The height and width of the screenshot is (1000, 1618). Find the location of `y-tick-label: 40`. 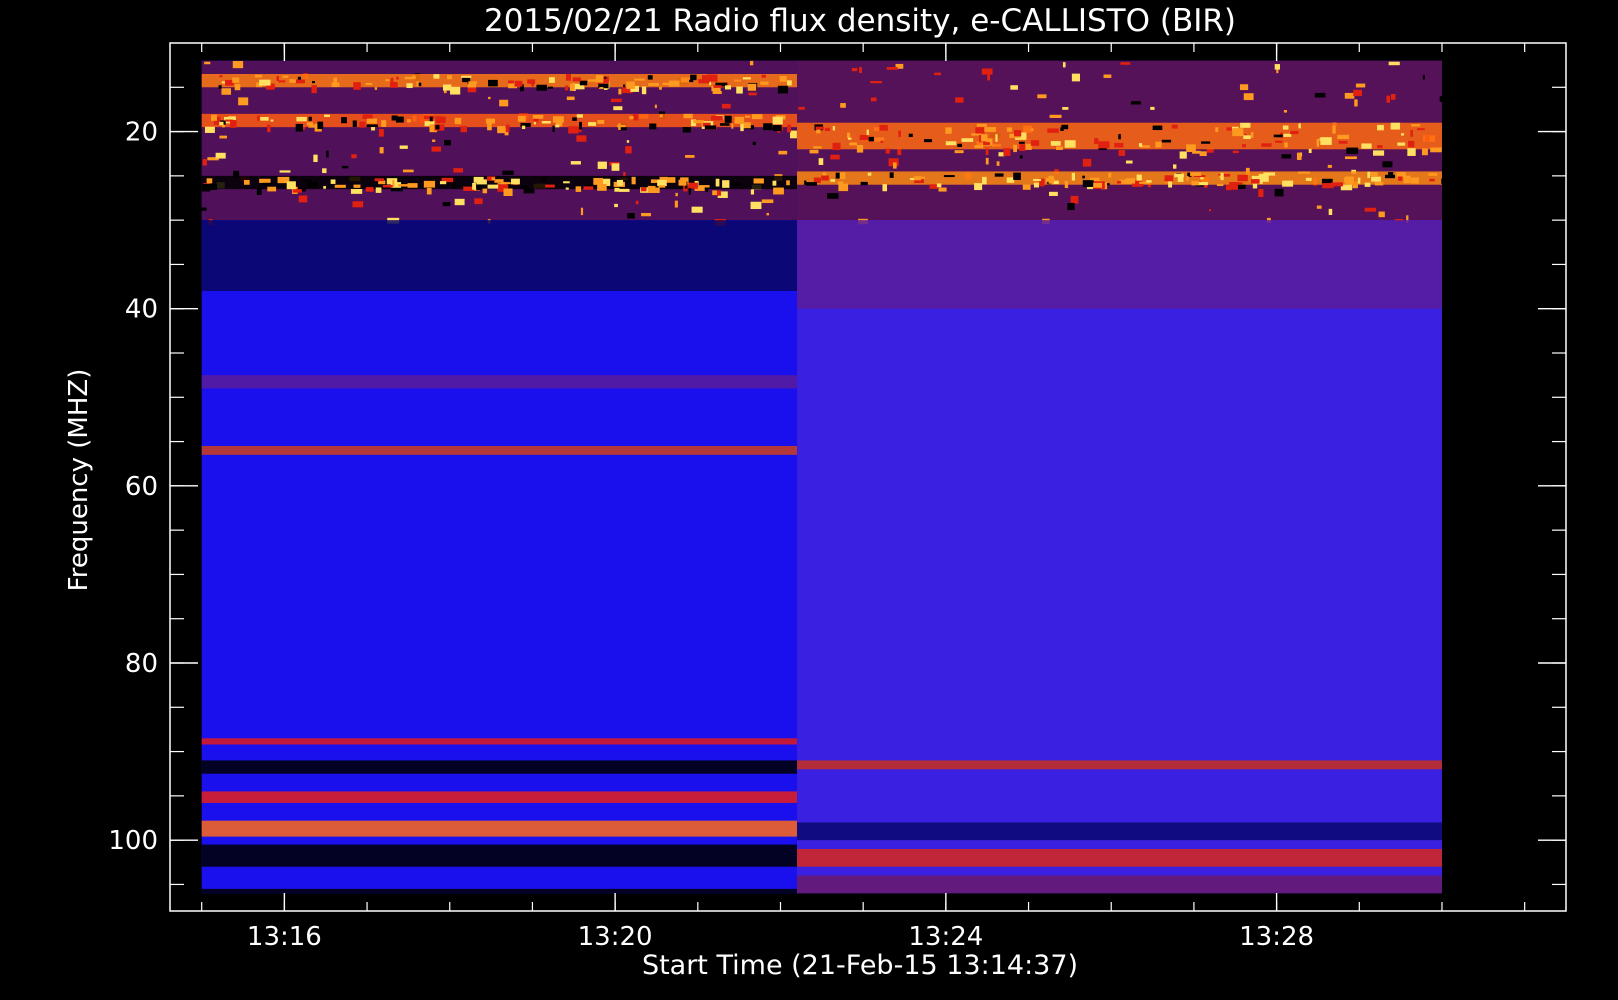

y-tick-label: 40 is located at coordinates (141, 310).